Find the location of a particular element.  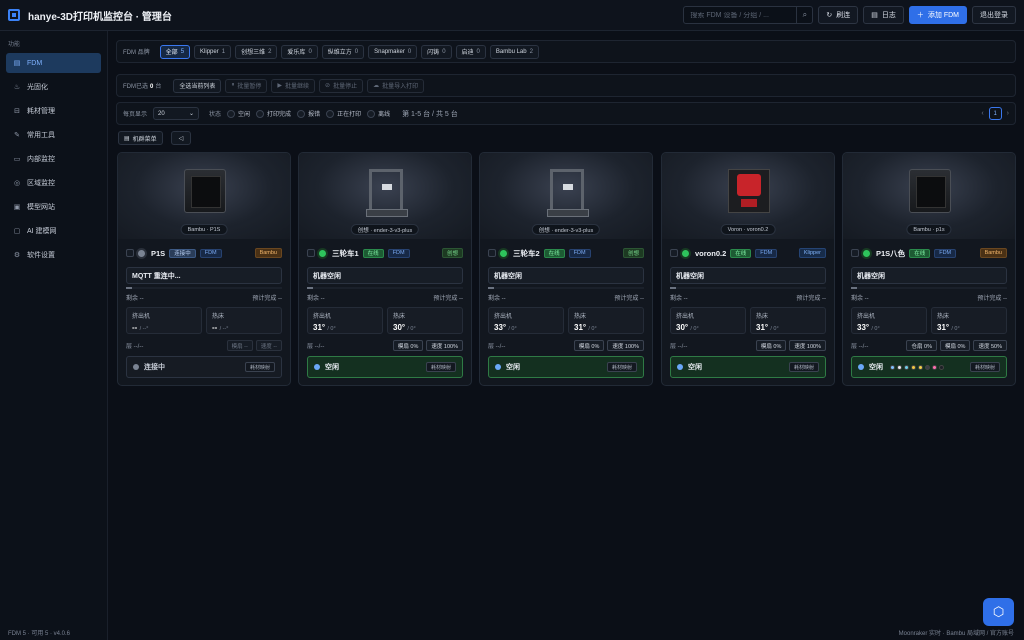

brand-chip: 创想三维 2 is located at coordinates (256, 51).